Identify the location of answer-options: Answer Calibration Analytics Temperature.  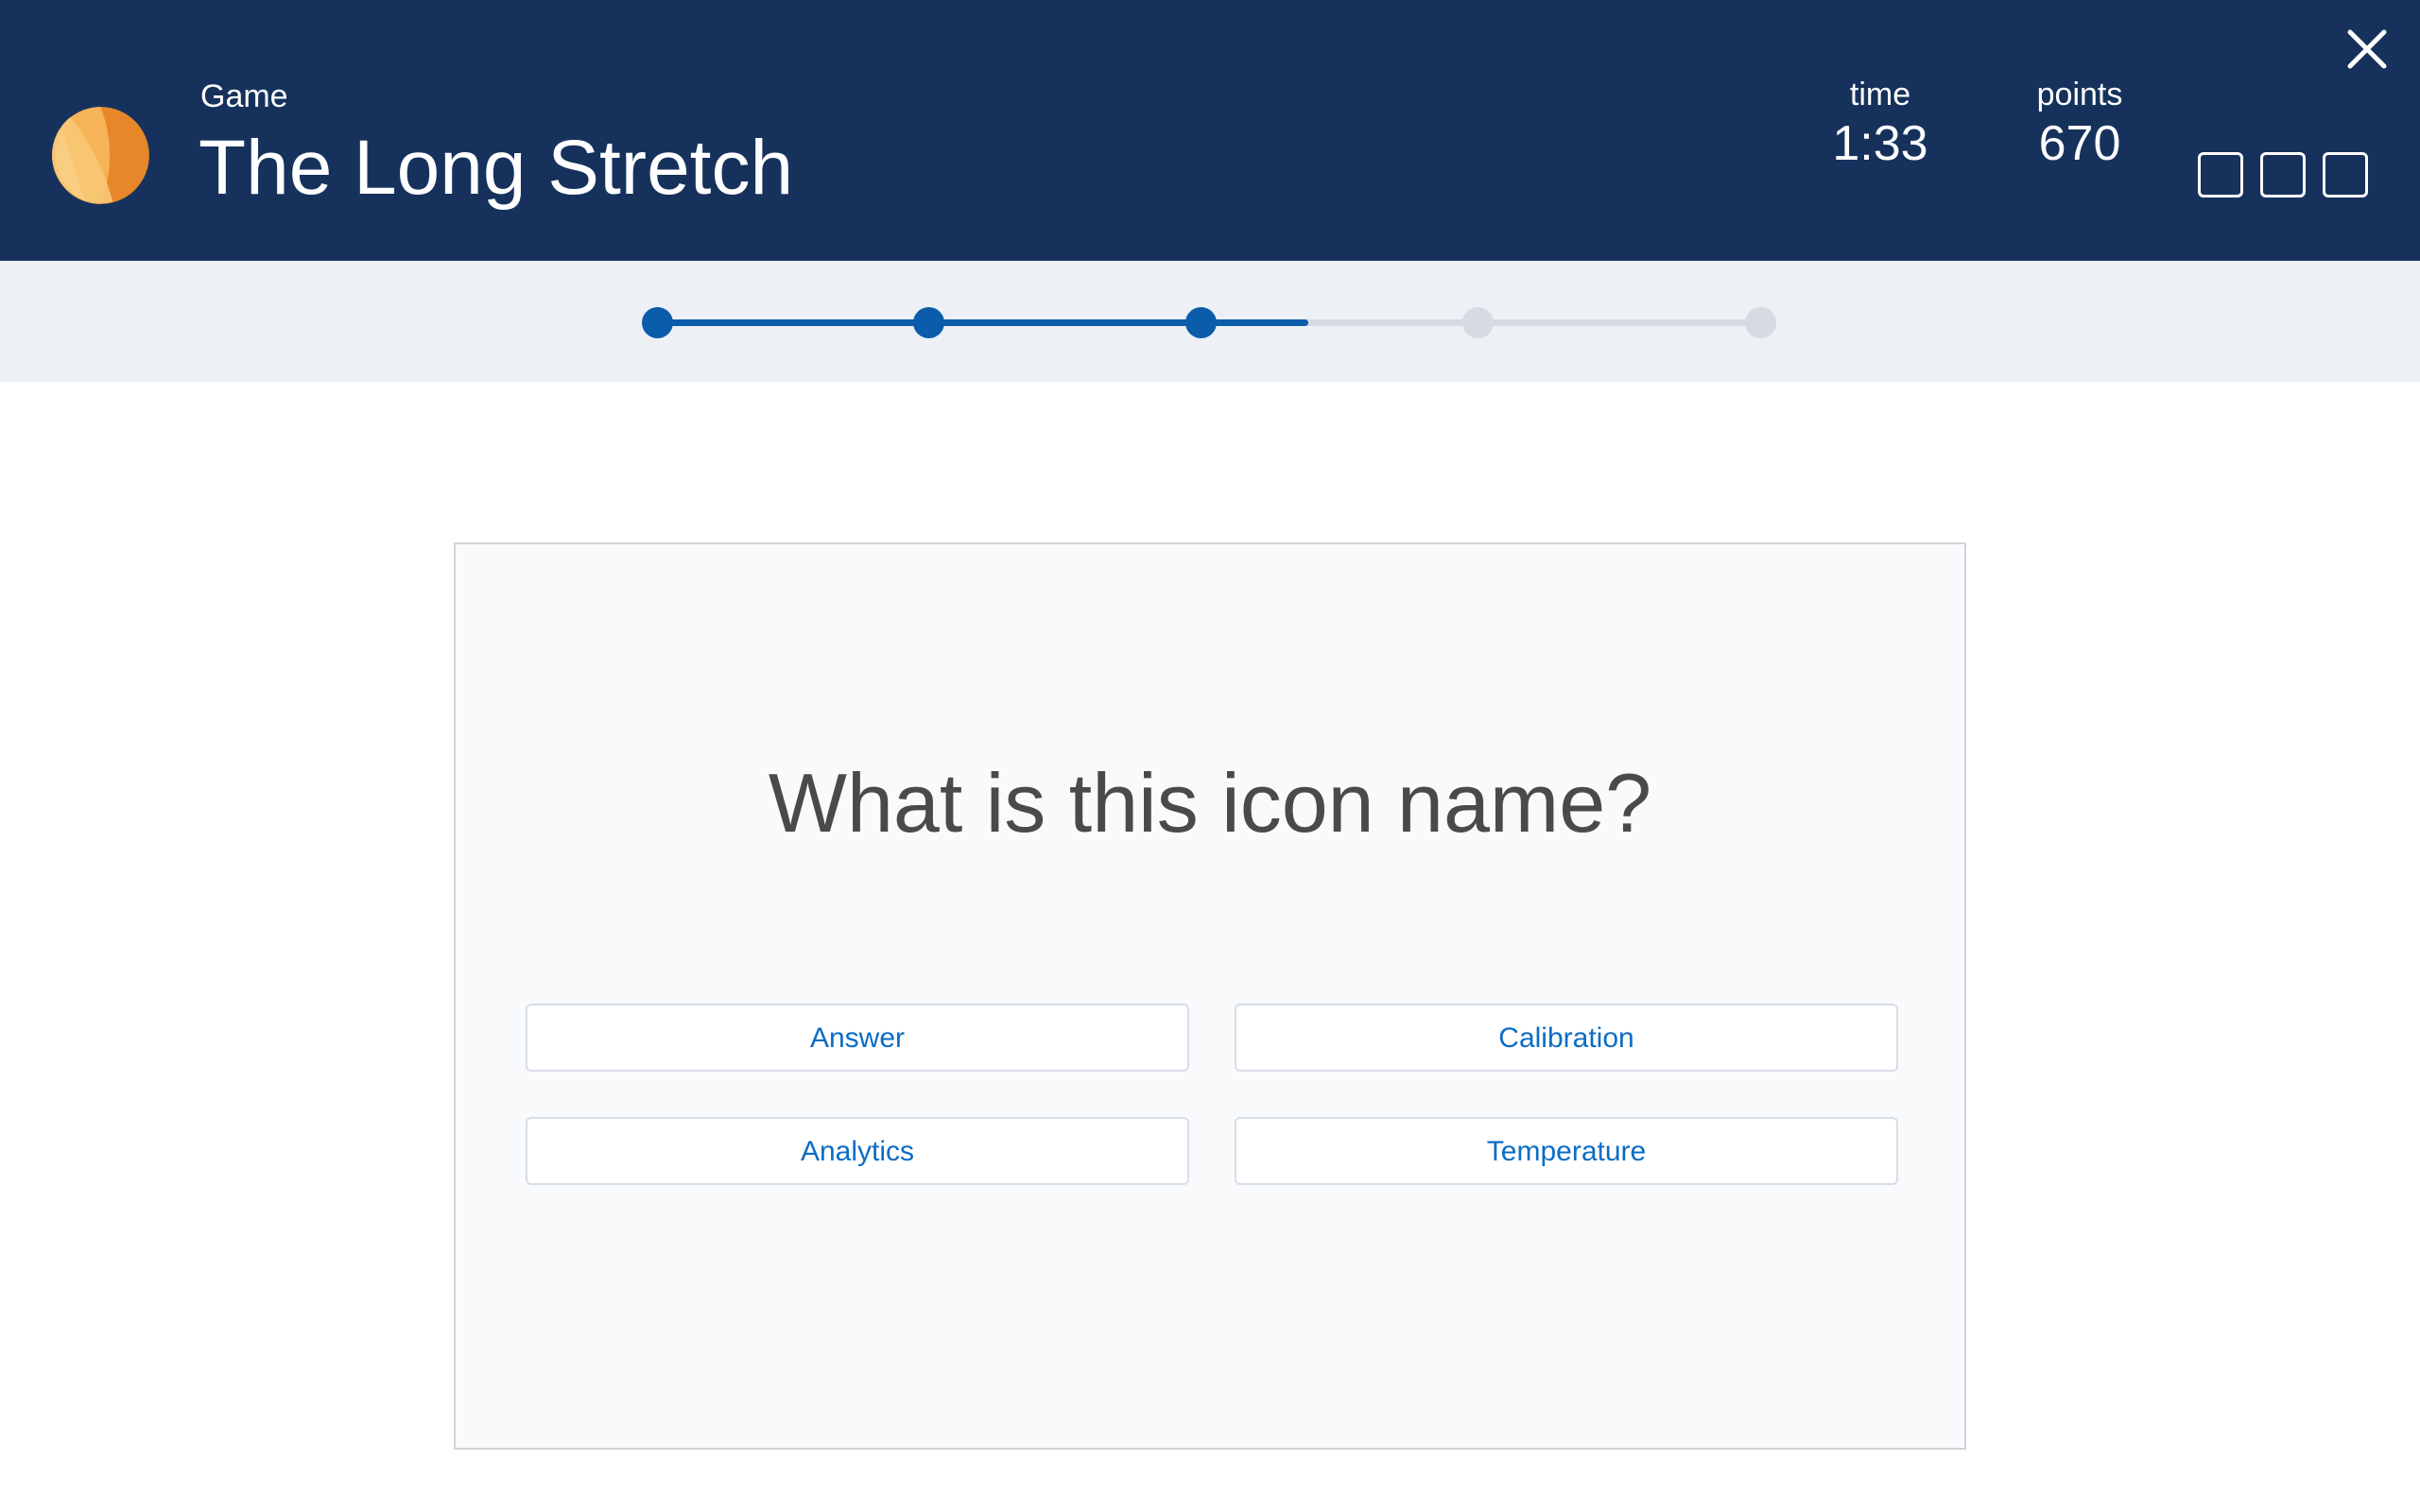
(1212, 1094).